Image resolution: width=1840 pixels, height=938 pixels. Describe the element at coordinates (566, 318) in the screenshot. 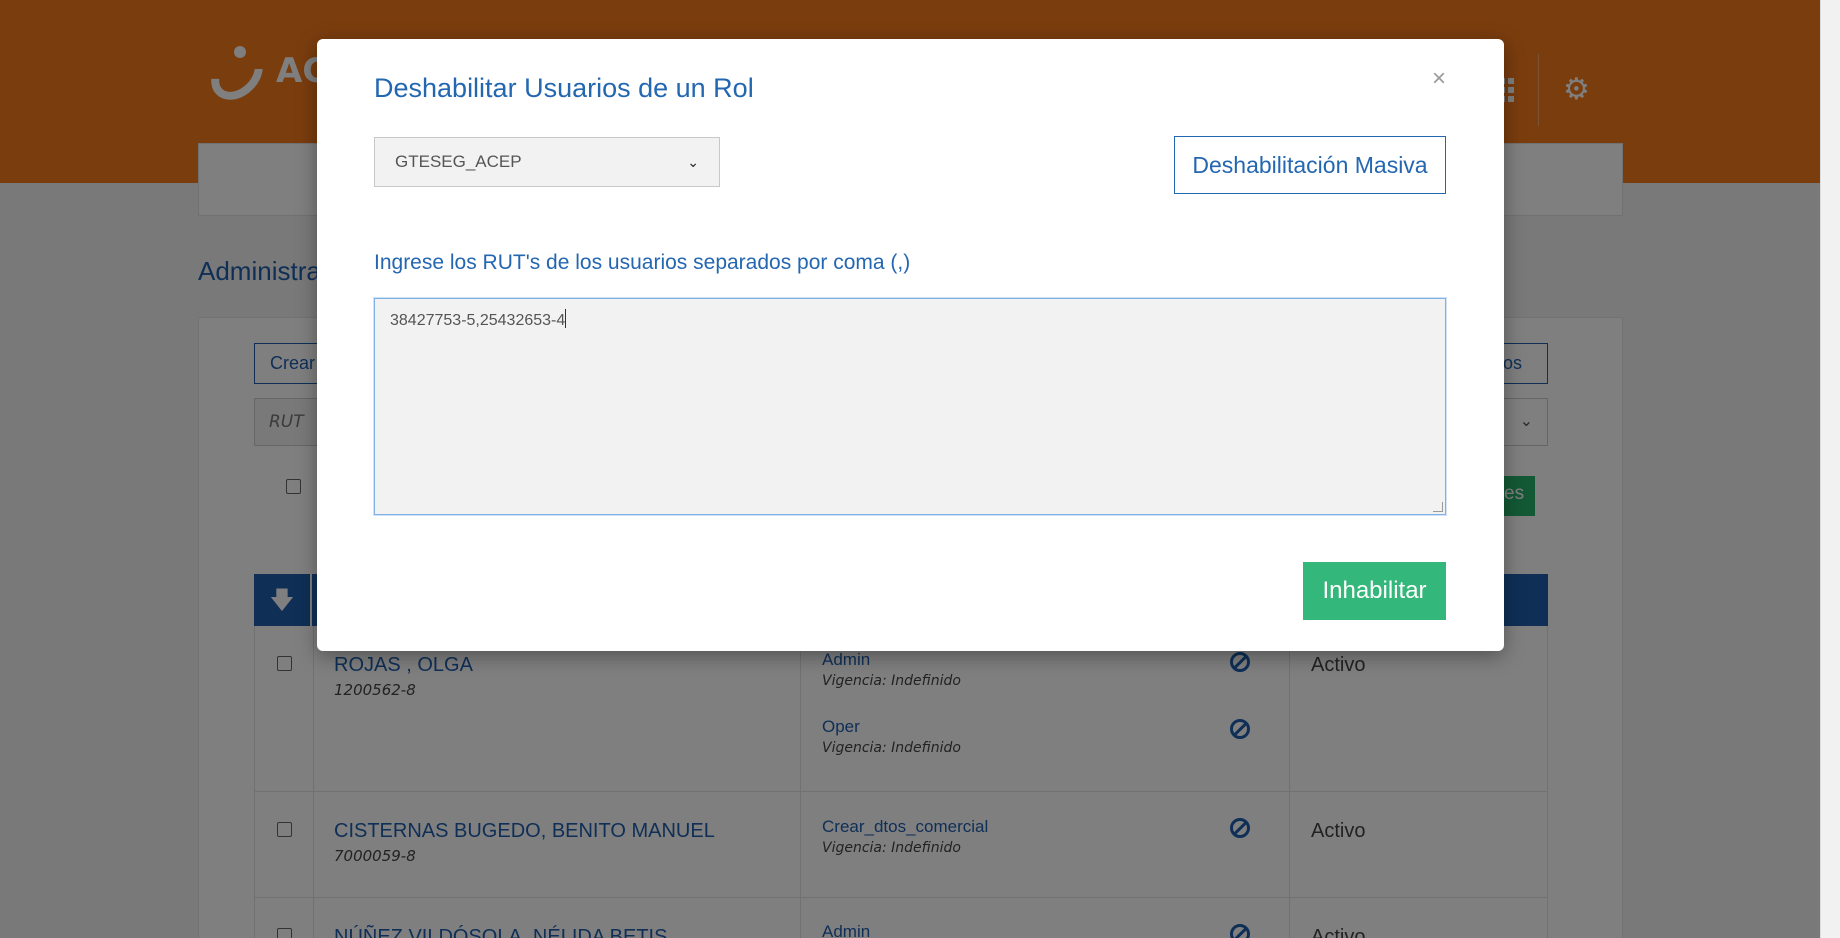

I see `text-caret` at that location.